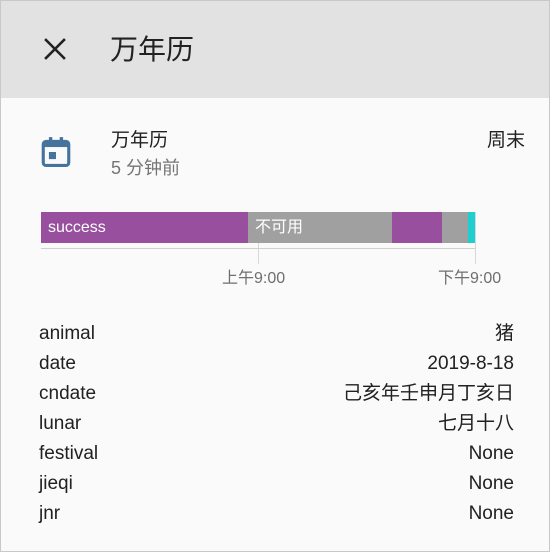 The height and width of the screenshot is (552, 550). Describe the element at coordinates (140, 140) in the screenshot. I see `entity-name: 万年历` at that location.